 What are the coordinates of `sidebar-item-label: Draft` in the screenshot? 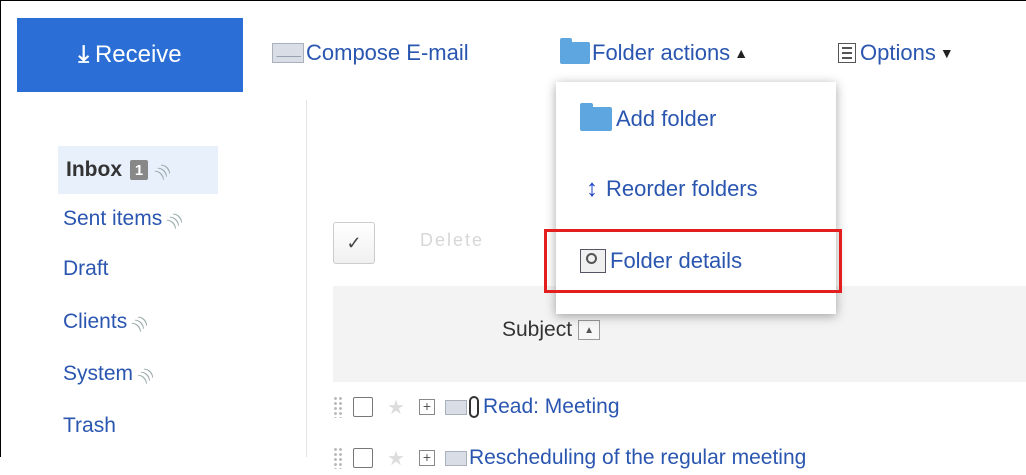 It's located at (86, 268).